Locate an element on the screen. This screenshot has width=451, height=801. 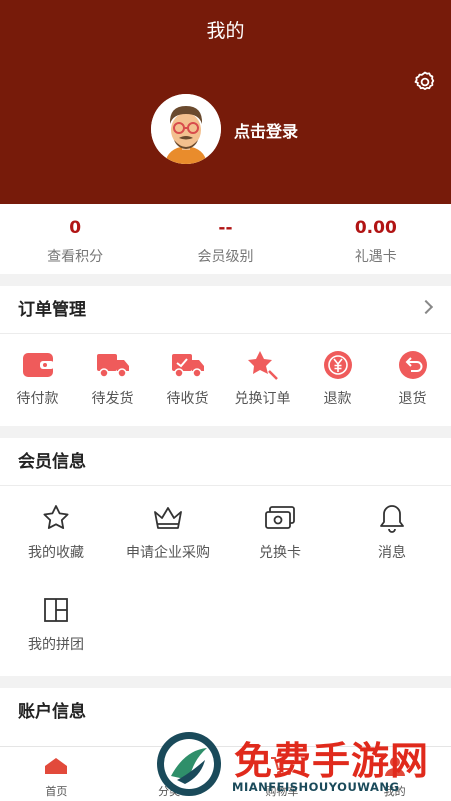
crown-icon is located at coordinates (168, 518).